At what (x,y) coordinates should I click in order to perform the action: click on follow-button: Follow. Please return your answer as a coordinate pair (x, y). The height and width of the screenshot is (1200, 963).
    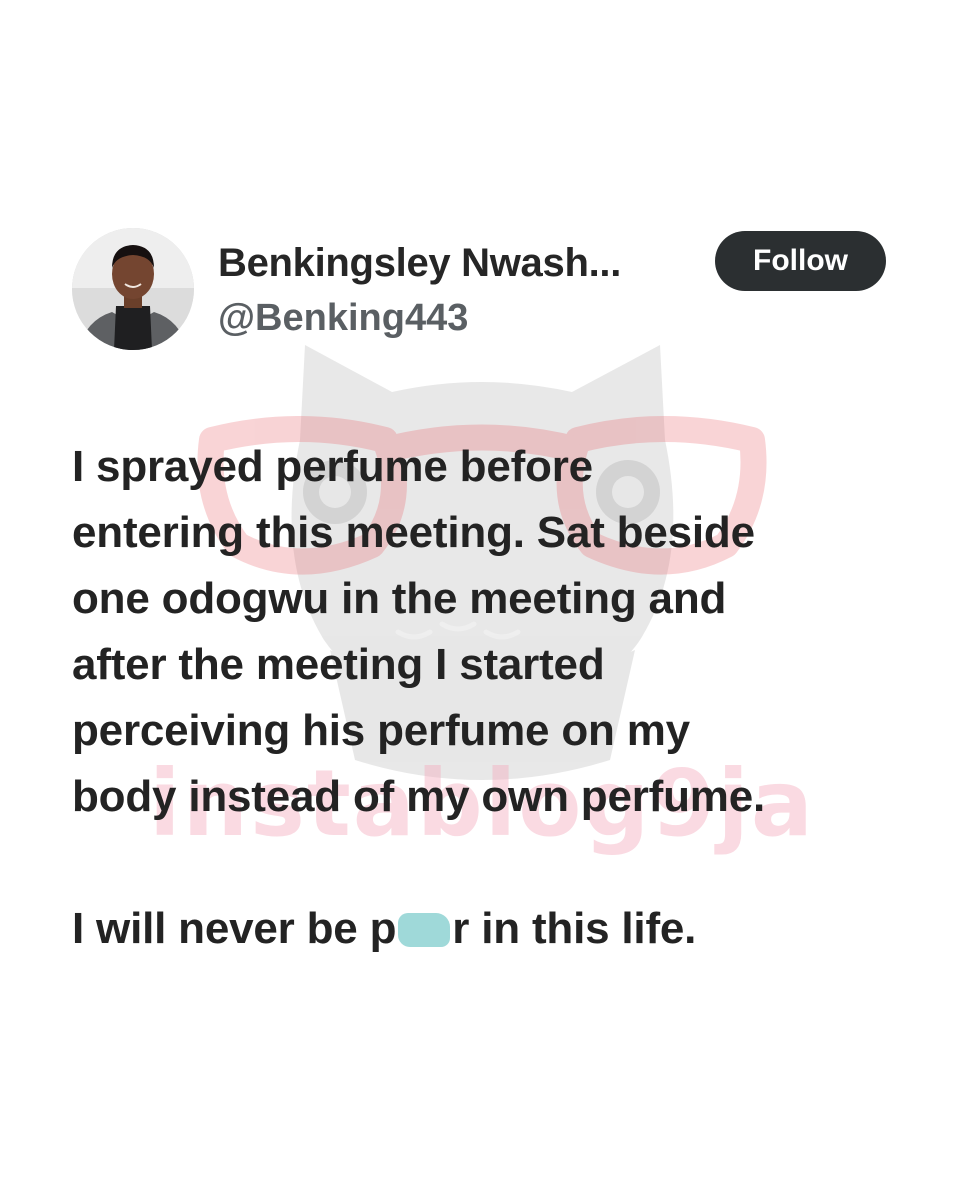
    Looking at the image, I should click on (800, 261).